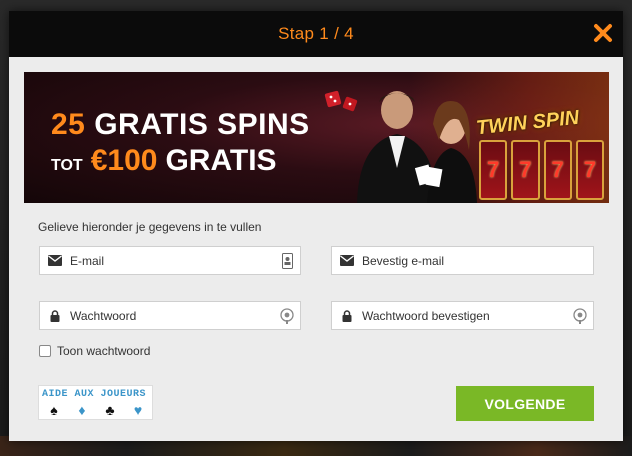 The width and height of the screenshot is (632, 456). What do you see at coordinates (603, 33) in the screenshot?
I see `close-icon` at bounding box center [603, 33].